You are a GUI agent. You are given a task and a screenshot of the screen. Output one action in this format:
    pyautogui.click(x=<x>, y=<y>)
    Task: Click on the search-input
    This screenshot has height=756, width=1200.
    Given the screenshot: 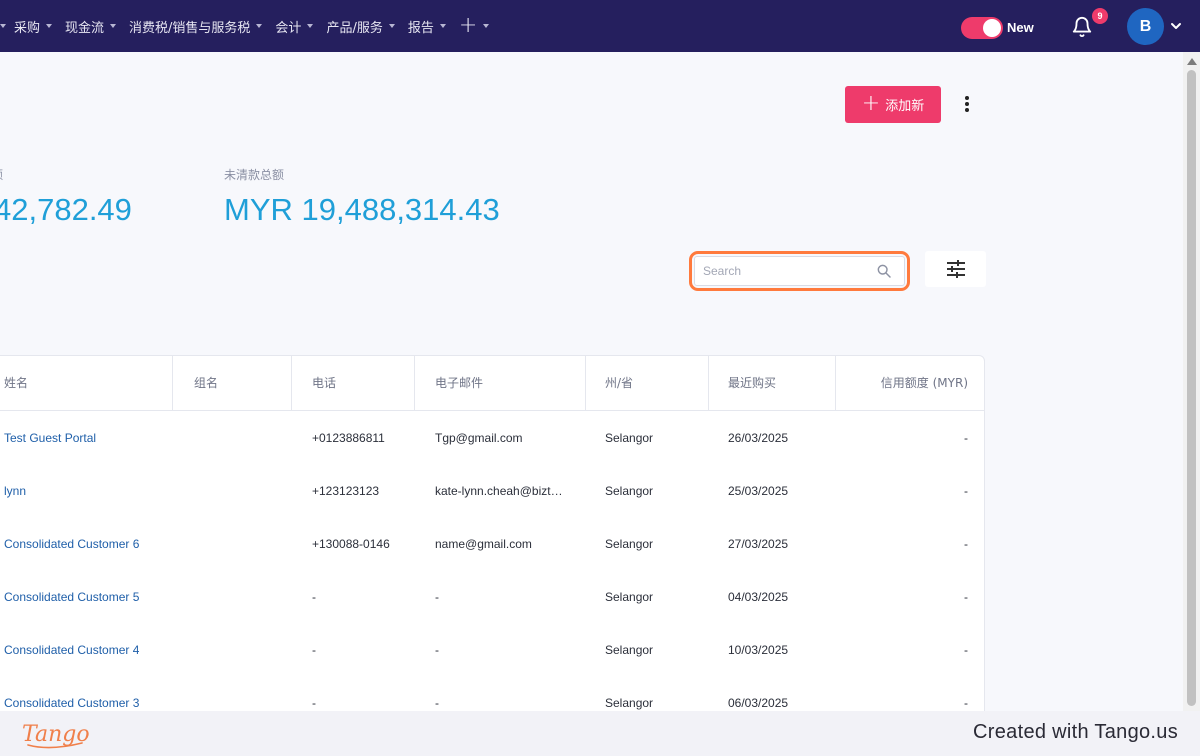 What is the action you would take?
    pyautogui.click(x=783, y=271)
    